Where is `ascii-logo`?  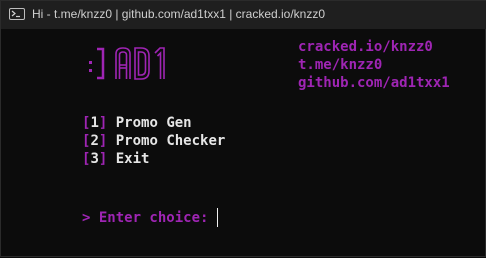
ascii-logo is located at coordinates (133, 66).